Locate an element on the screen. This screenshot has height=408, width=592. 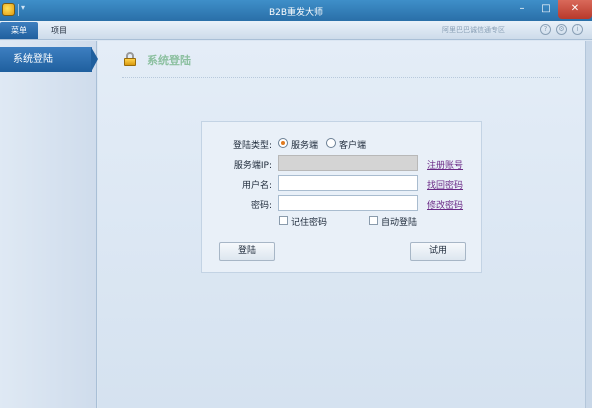
tab-menu: 菜单 is located at coordinates (19, 30).